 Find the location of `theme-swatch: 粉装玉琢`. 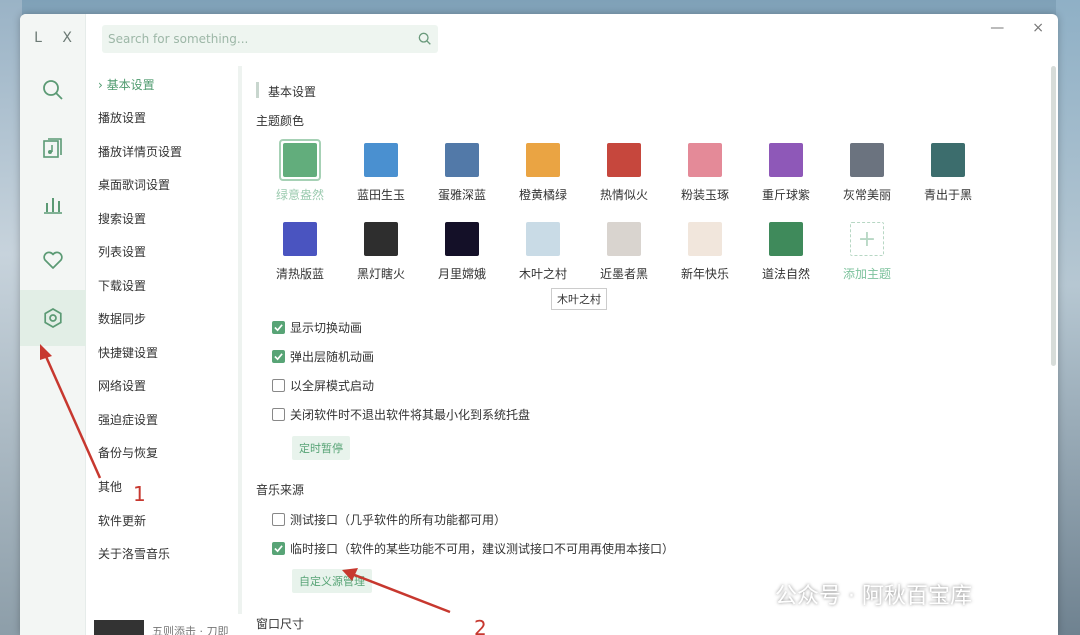

theme-swatch: 粉装玉琢 is located at coordinates (705, 173).